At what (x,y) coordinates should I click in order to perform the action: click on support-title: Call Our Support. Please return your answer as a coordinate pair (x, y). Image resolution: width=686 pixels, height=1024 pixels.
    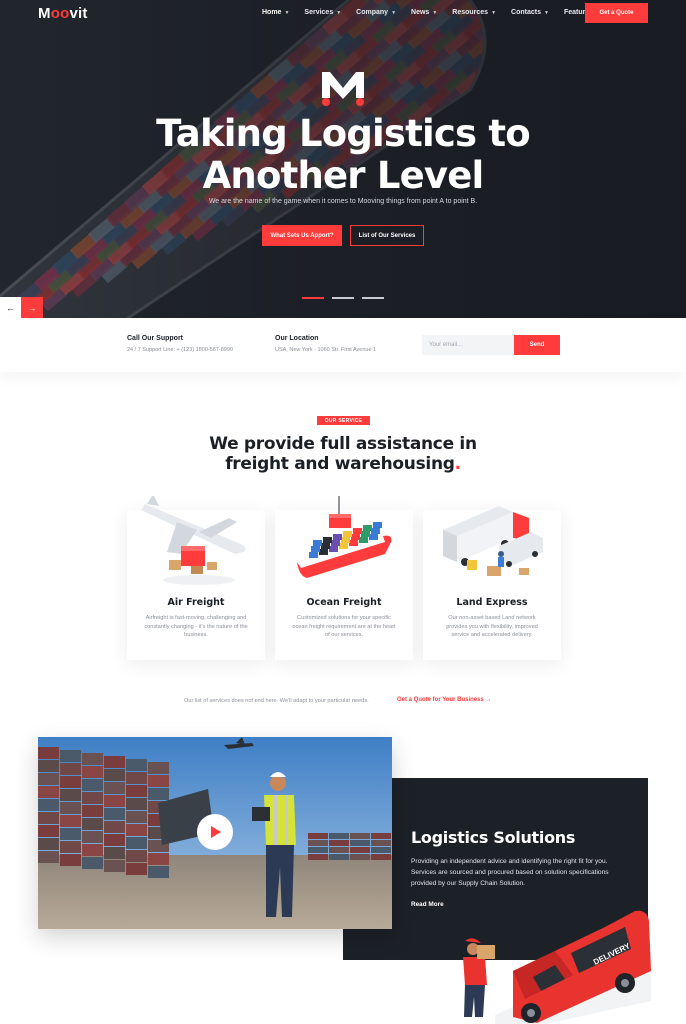
    Looking at the image, I should click on (155, 338).